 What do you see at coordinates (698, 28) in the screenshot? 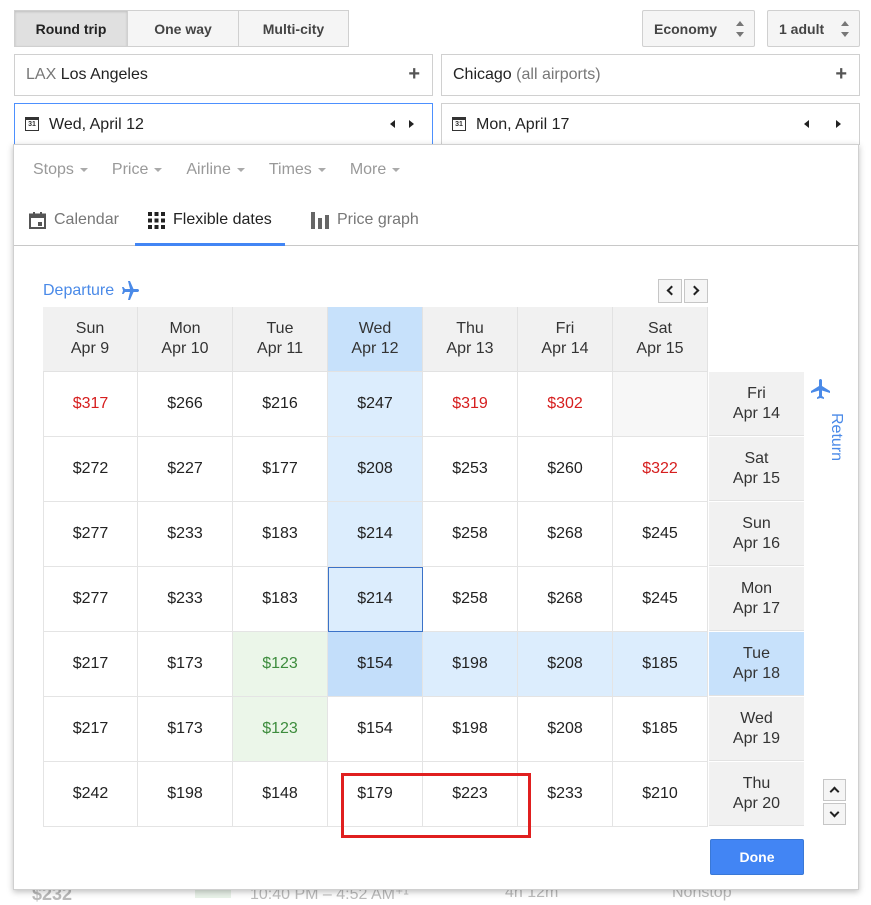
I see `cabin-class-select: Economy` at bounding box center [698, 28].